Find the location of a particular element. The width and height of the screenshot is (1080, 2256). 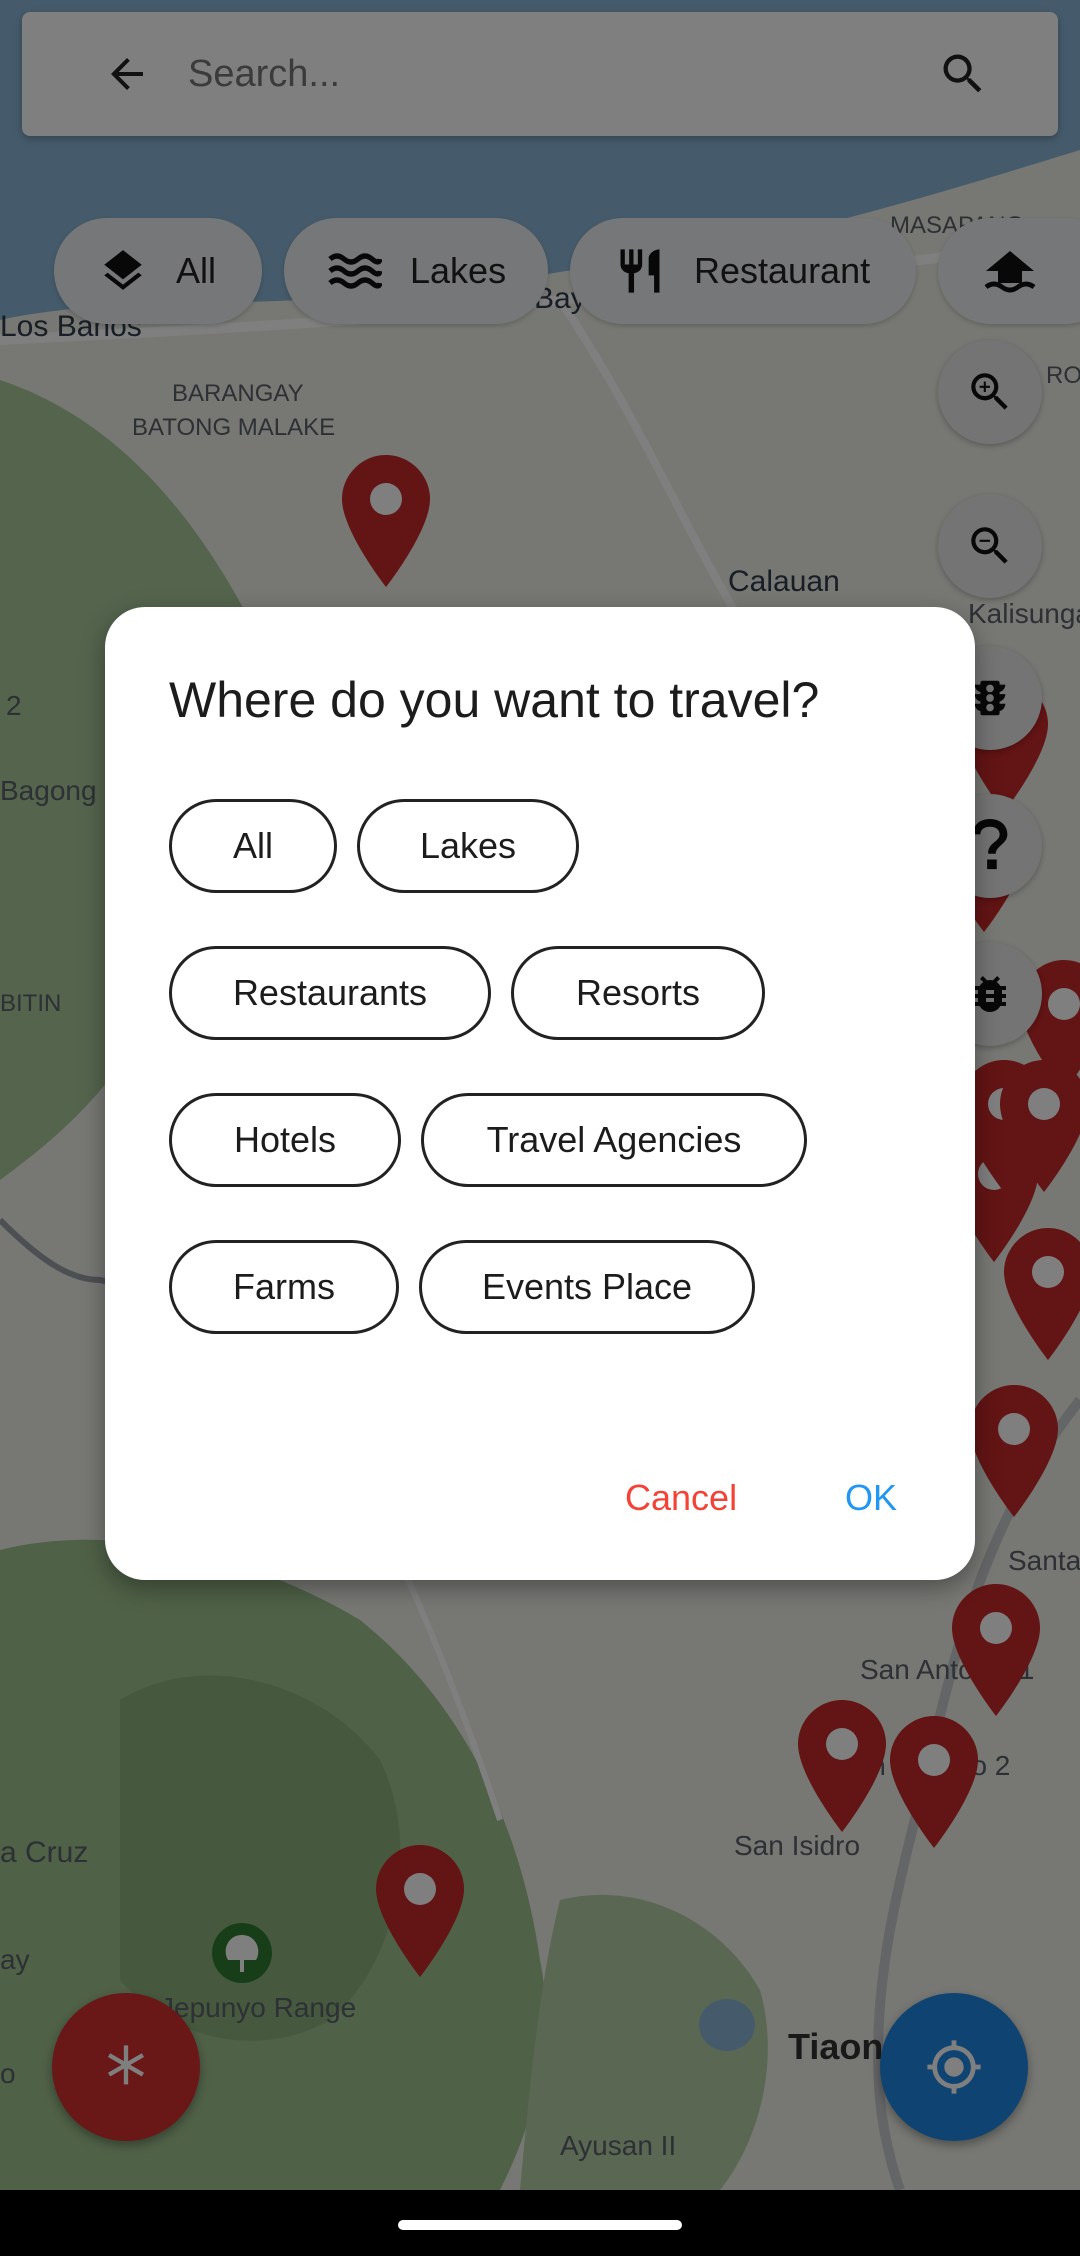

gesture-handle is located at coordinates (540, 2225).